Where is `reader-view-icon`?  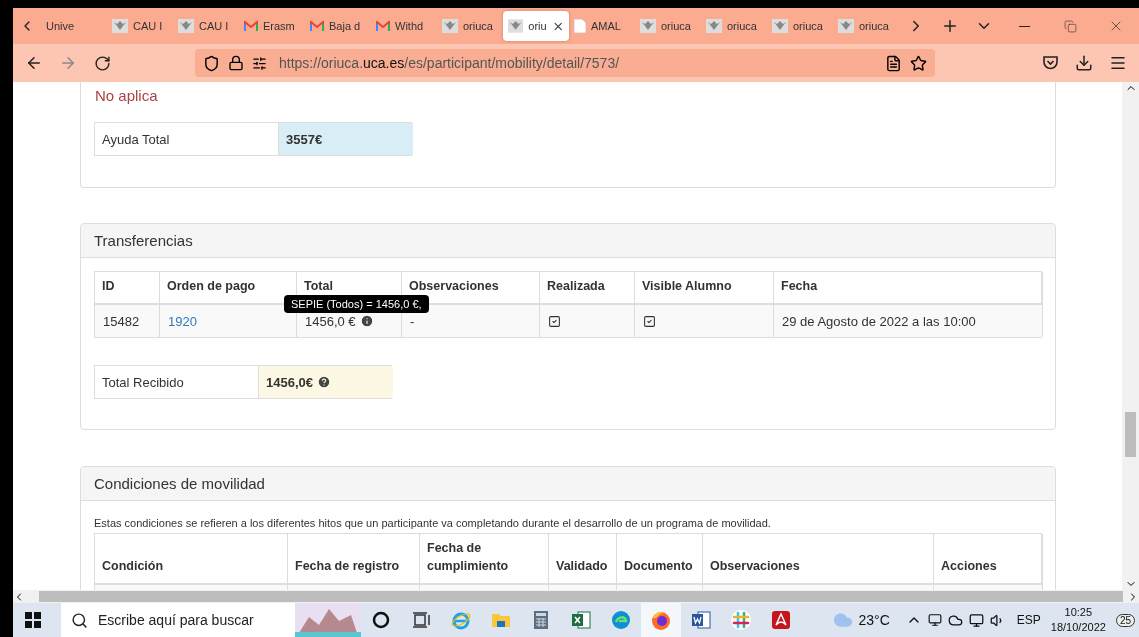
reader-view-icon is located at coordinates (893, 63).